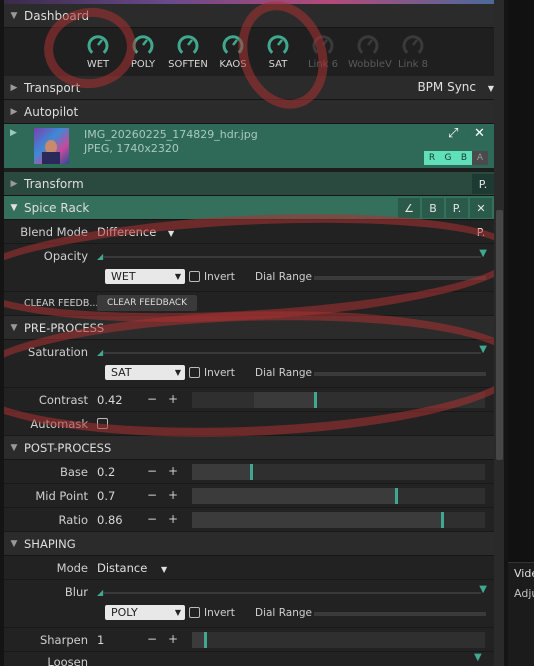 The height and width of the screenshot is (666, 534). Describe the element at coordinates (524, 593) in the screenshot. I see `side-panel-item: Adju` at that location.